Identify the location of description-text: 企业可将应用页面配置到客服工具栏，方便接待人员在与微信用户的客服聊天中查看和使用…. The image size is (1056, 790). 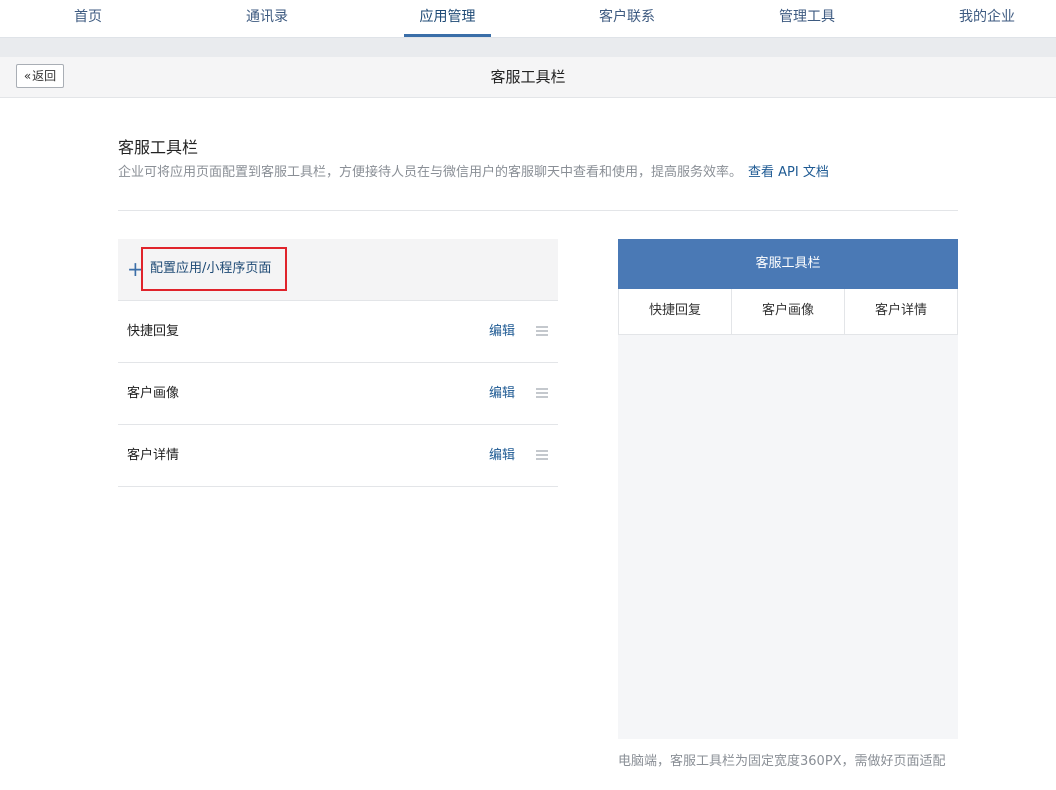
(430, 172).